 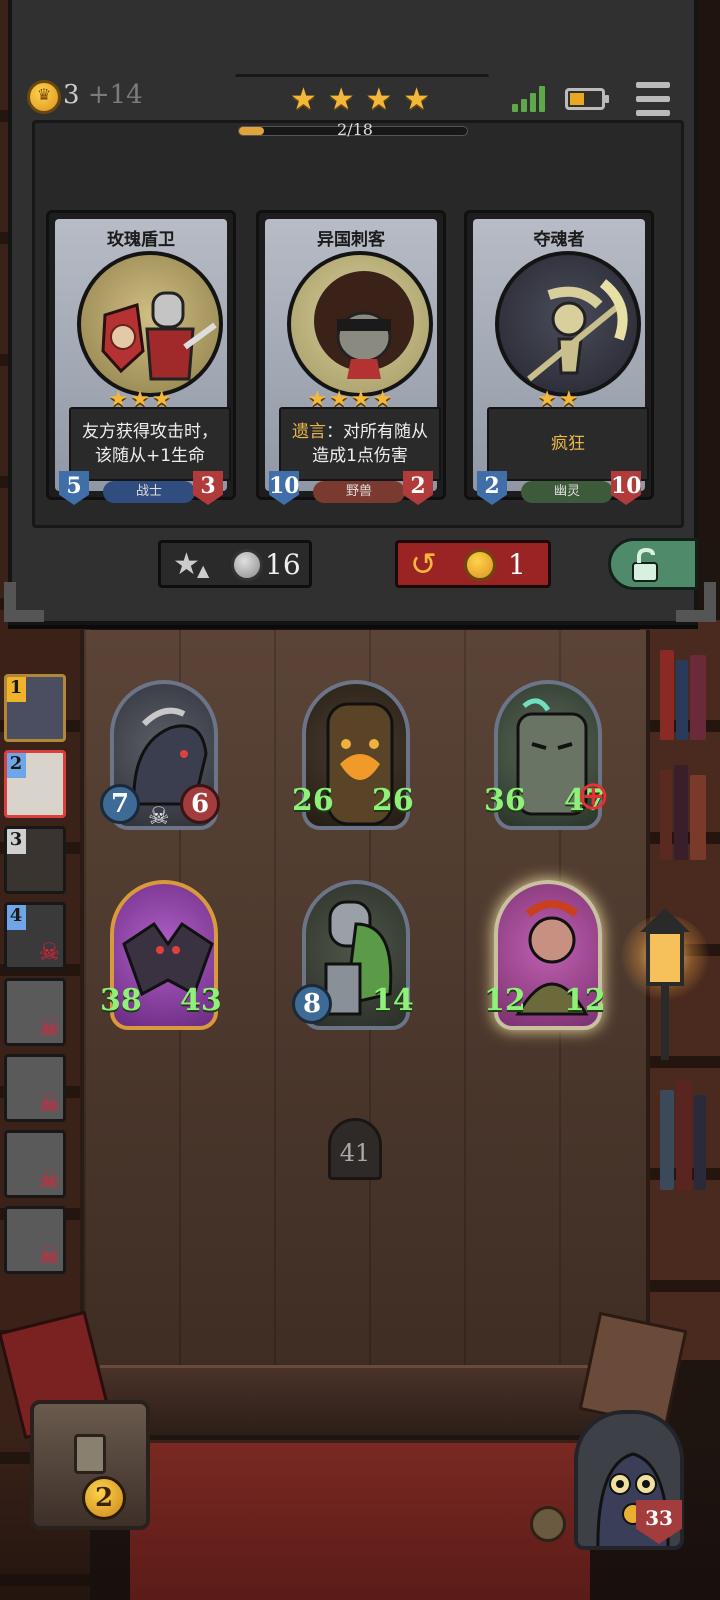 What do you see at coordinates (120, 804) in the screenshot?
I see `minion-attack: 7` at bounding box center [120, 804].